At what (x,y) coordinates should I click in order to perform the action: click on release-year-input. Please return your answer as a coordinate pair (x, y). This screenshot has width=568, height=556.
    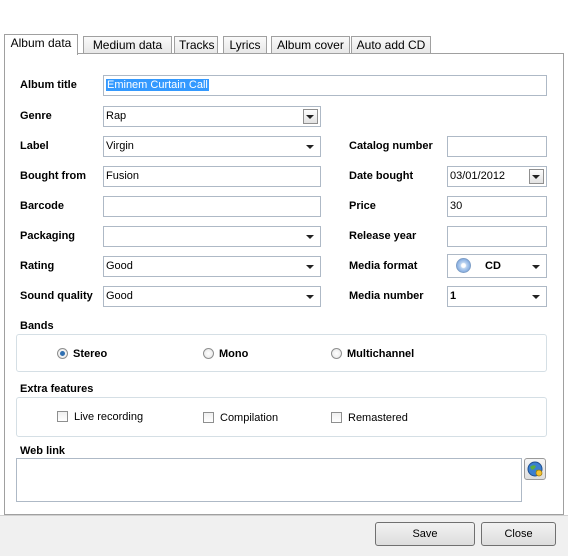
    Looking at the image, I should click on (497, 236).